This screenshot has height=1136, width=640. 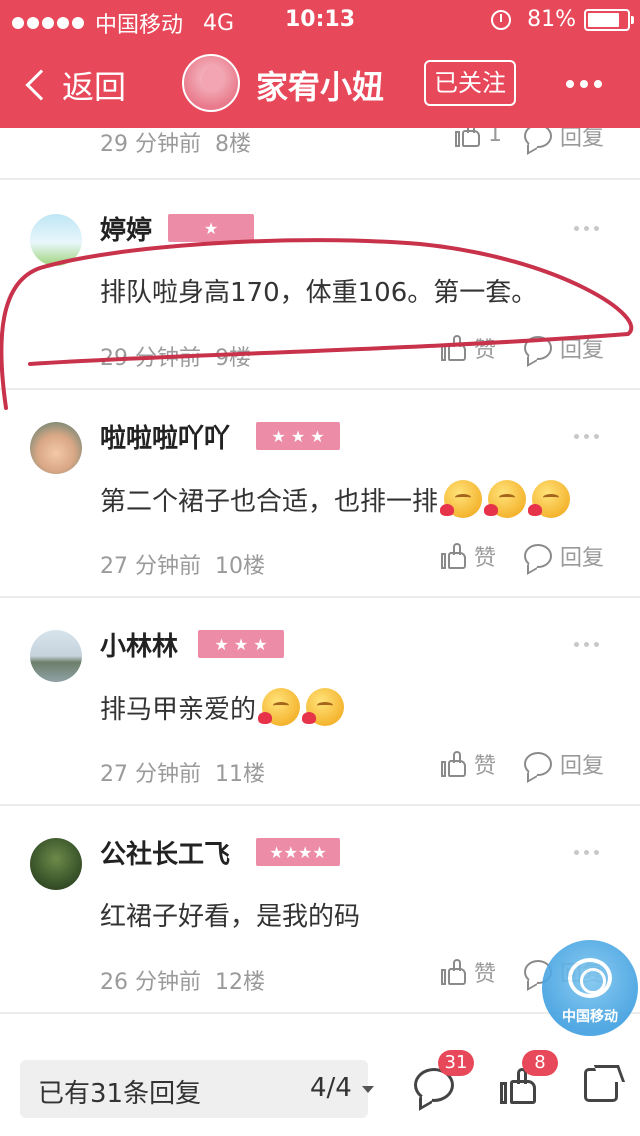 What do you see at coordinates (41, 85) in the screenshot?
I see `chevron-left-icon` at bounding box center [41, 85].